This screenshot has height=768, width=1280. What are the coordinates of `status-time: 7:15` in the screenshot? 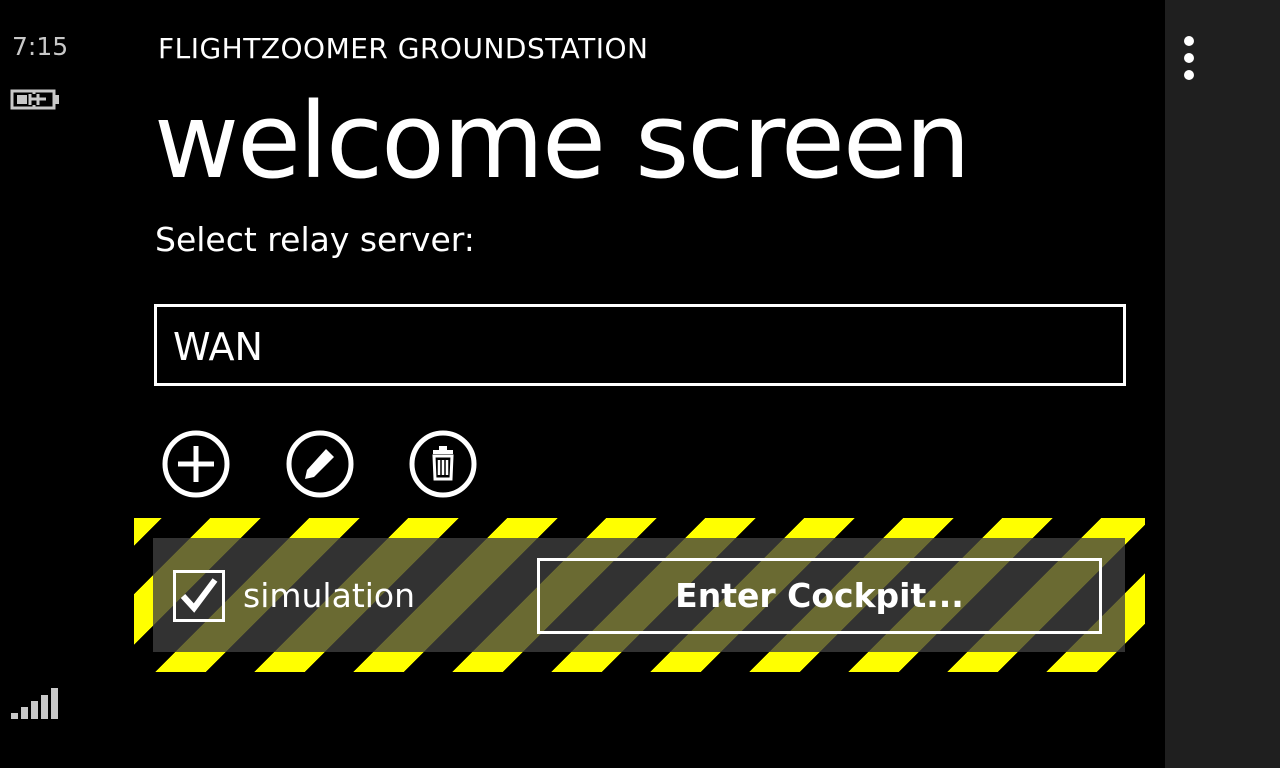 It's located at (40, 46).